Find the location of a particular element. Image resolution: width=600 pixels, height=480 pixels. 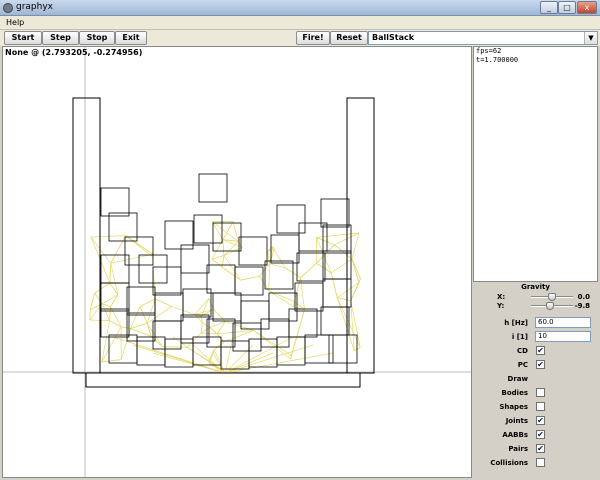

app-icon is located at coordinates (8, 8).